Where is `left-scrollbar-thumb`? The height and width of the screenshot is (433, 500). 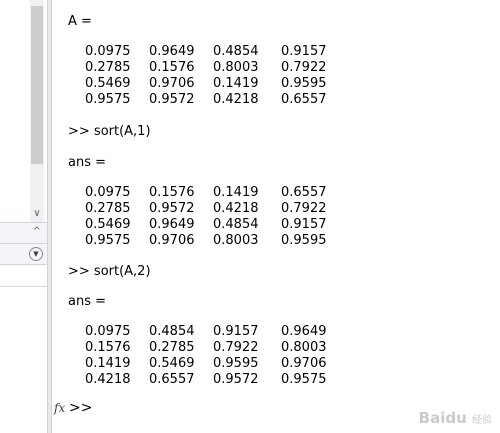
left-scrollbar-thumb is located at coordinates (37, 85).